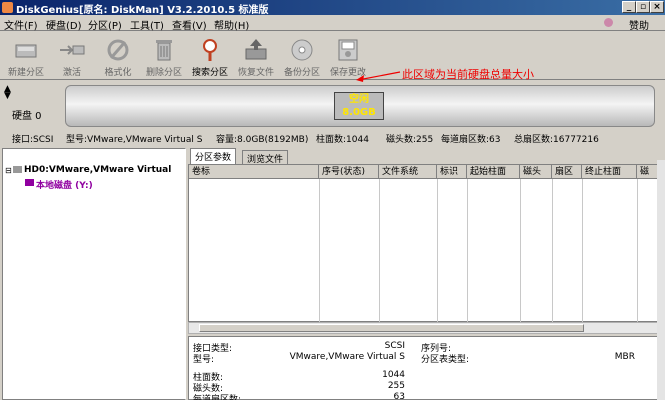 The image size is (665, 400). Describe the element at coordinates (27, 116) in the screenshot. I see `disk-label: 硬盘 0` at that location.